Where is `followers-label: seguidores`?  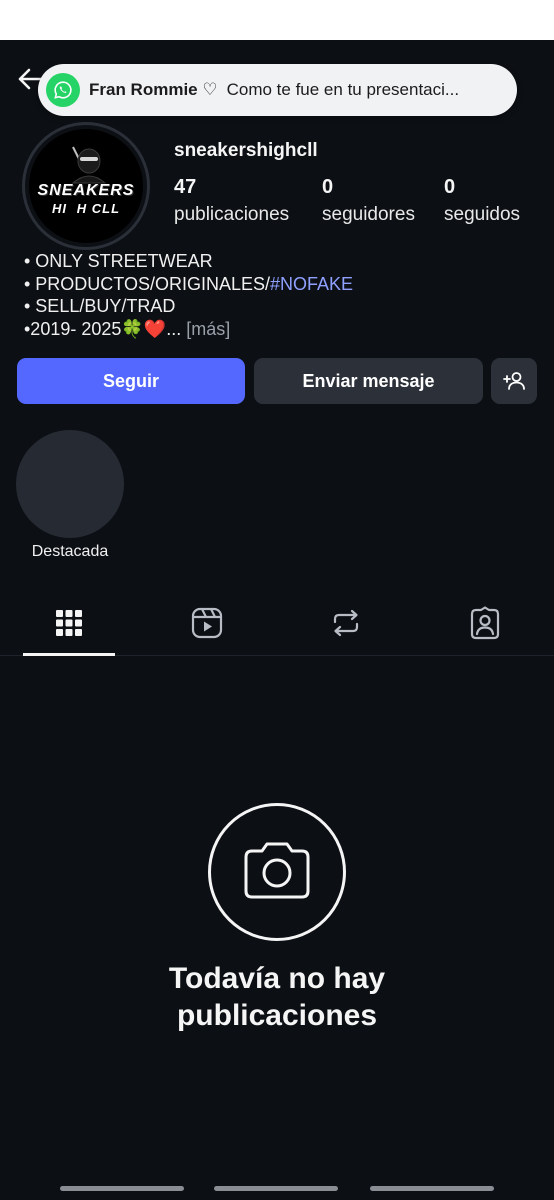 followers-label: seguidores is located at coordinates (368, 214).